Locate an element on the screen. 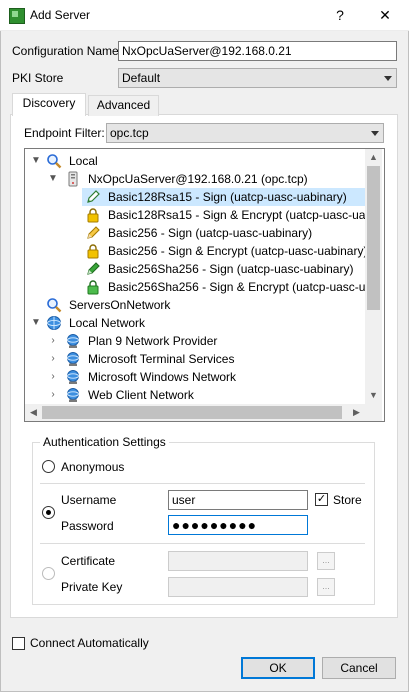  tree-item-label: Basic256 - Sign (uatcp-uasc-uabinary) is located at coordinates (210, 233).